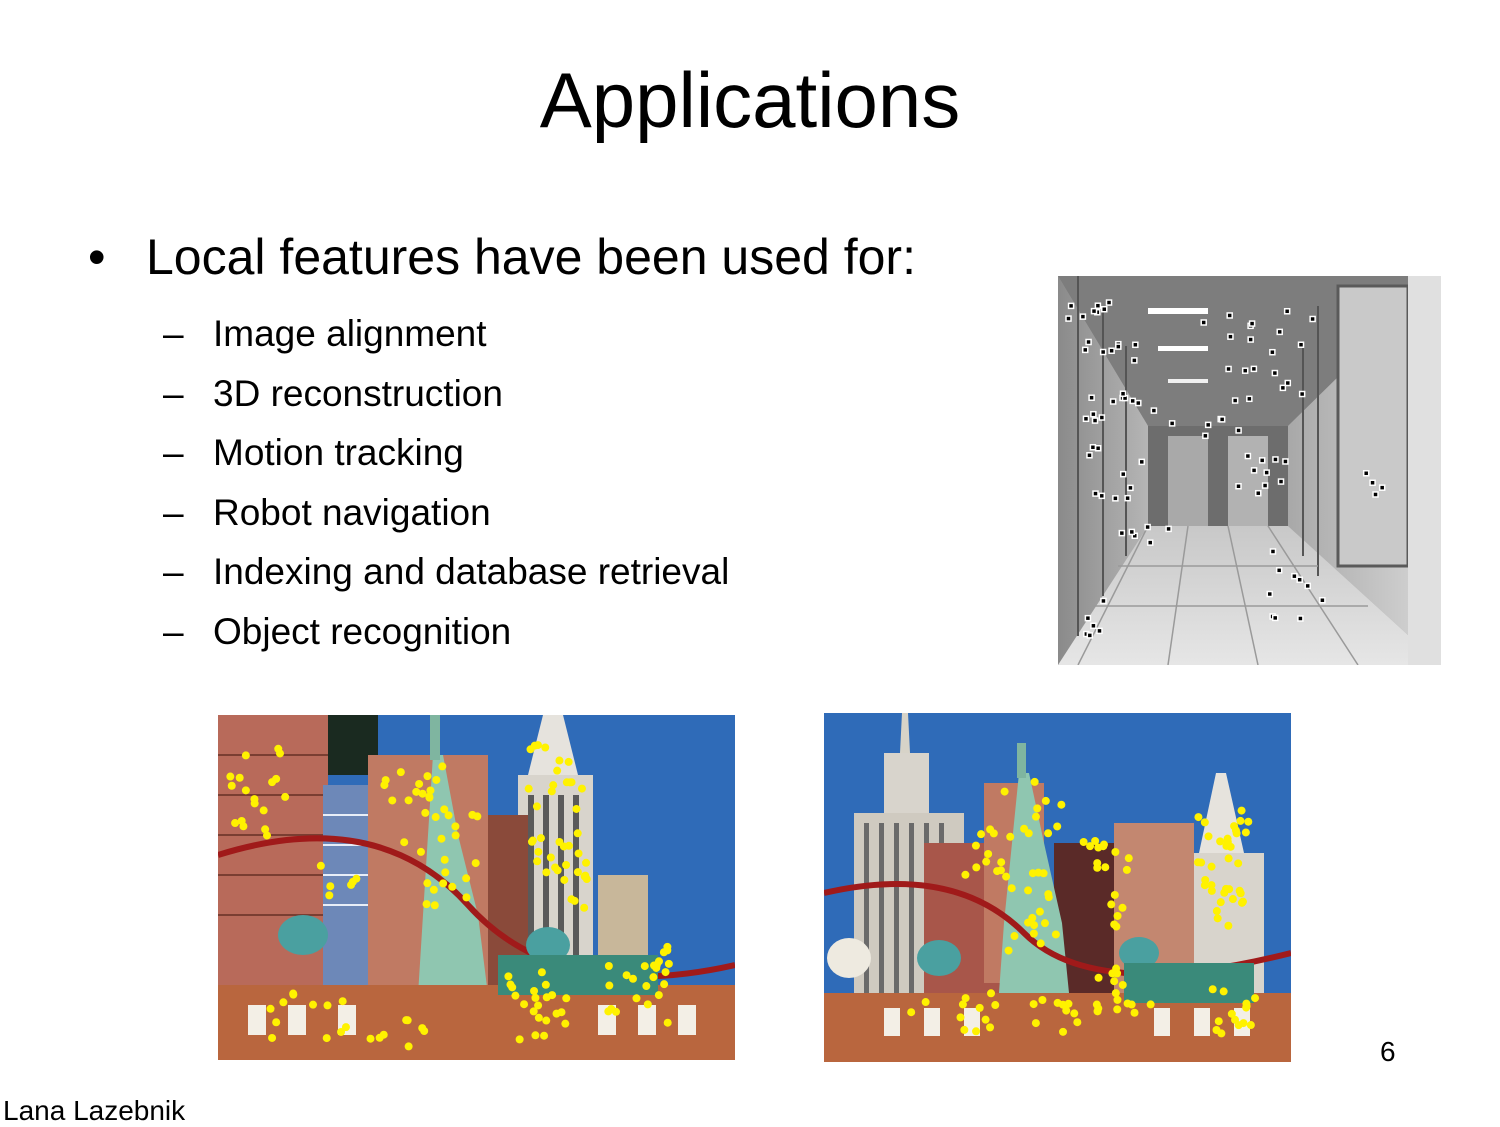 The height and width of the screenshot is (1127, 1500). What do you see at coordinates (338, 452) in the screenshot?
I see `sub-item-text: Motion tracking` at bounding box center [338, 452].